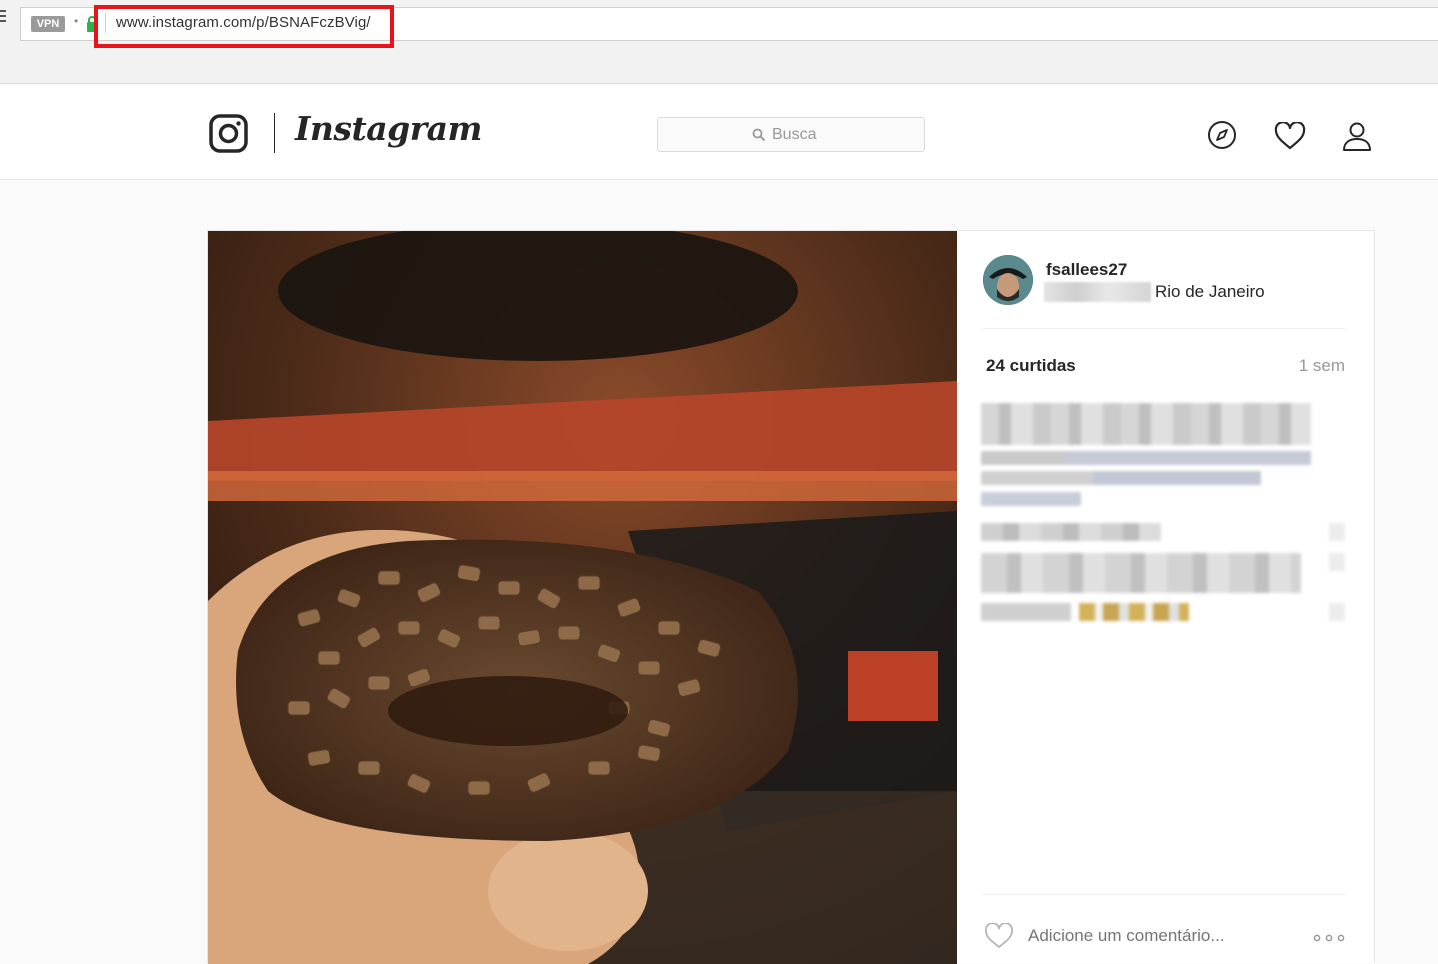  Describe the element at coordinates (1143, 936) in the screenshot. I see `comment-input` at that location.